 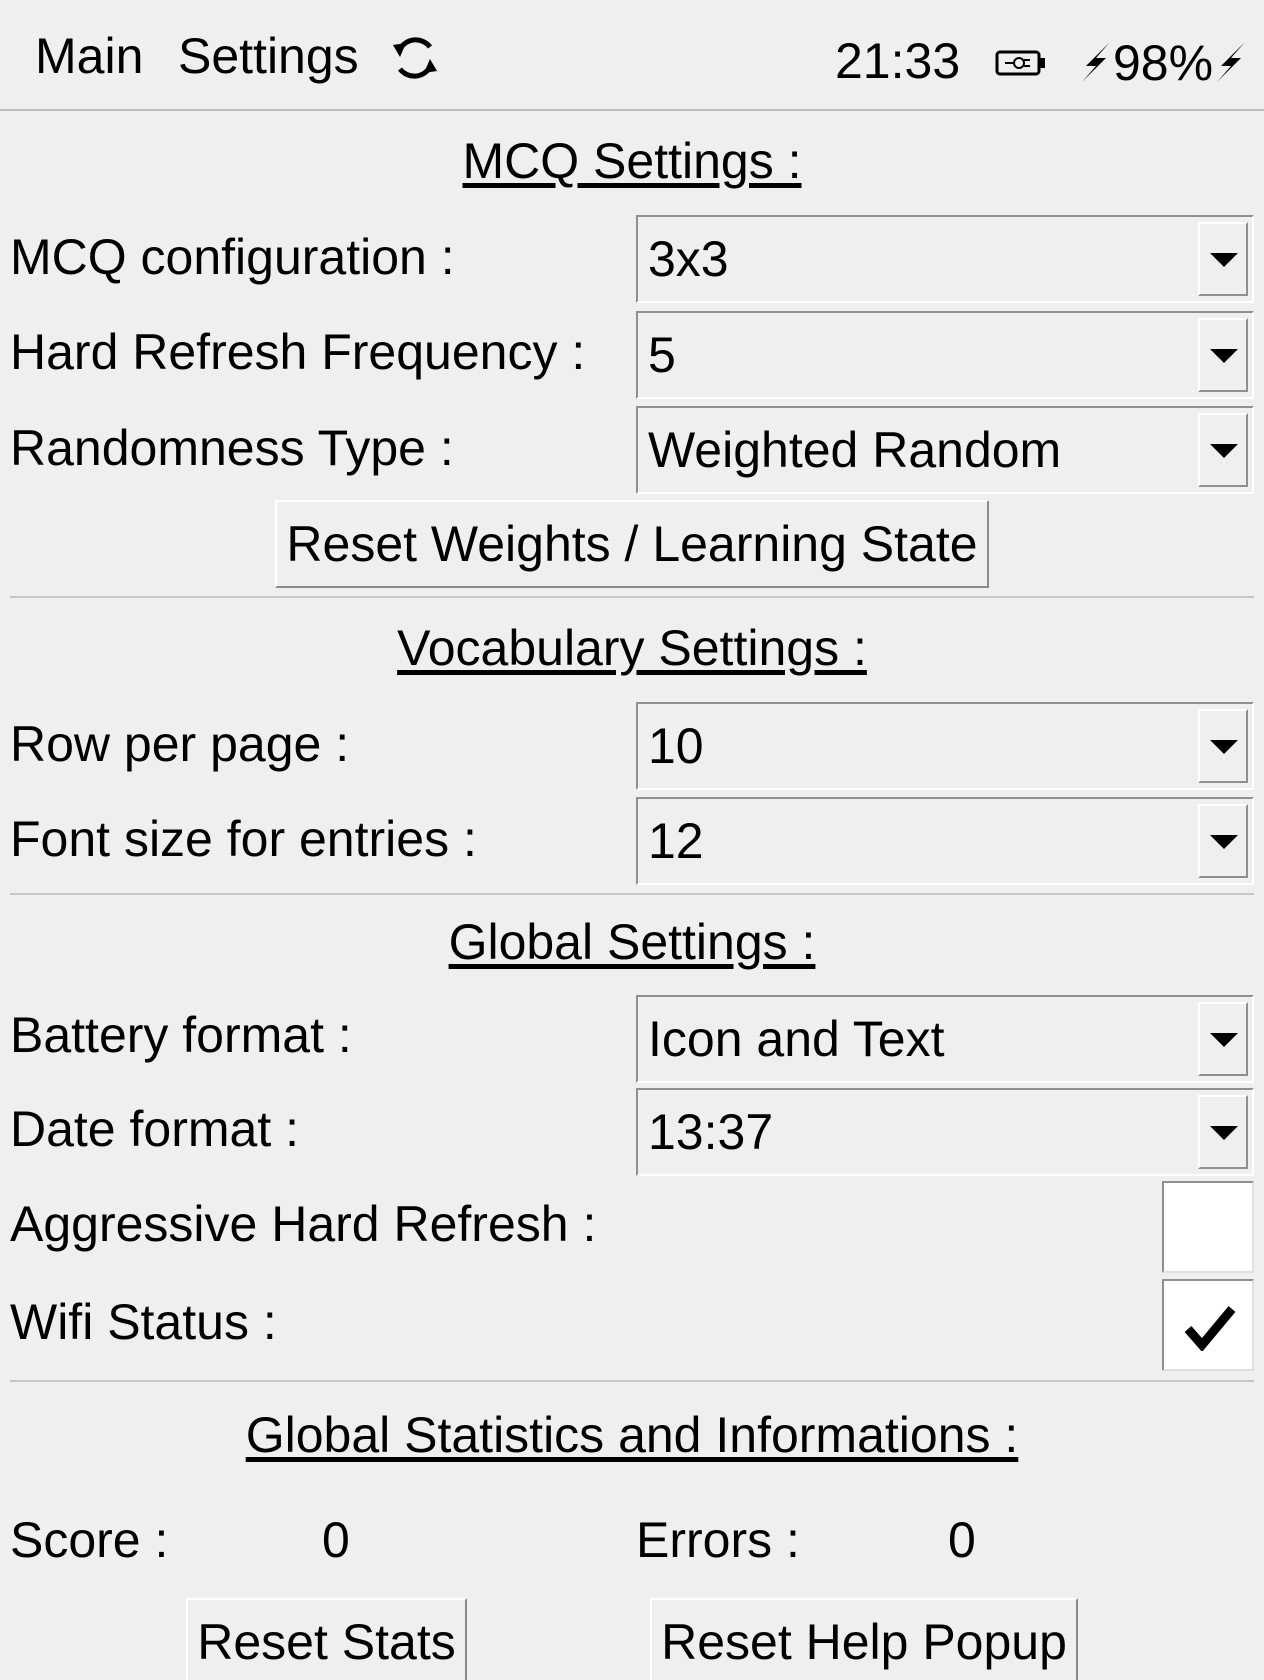 What do you see at coordinates (962, 1540) in the screenshot?
I see `errors-value: 0` at bounding box center [962, 1540].